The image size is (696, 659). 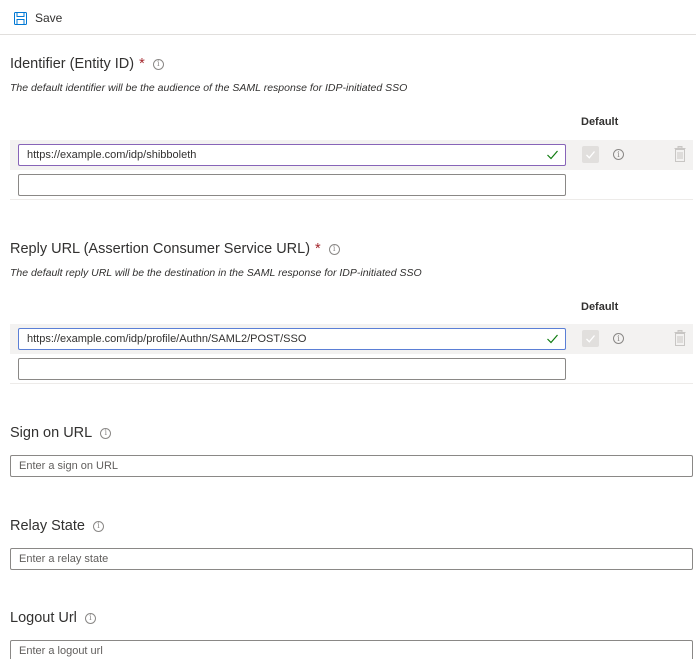 What do you see at coordinates (590, 154) in the screenshot?
I see `identifier-default-checkbox` at bounding box center [590, 154].